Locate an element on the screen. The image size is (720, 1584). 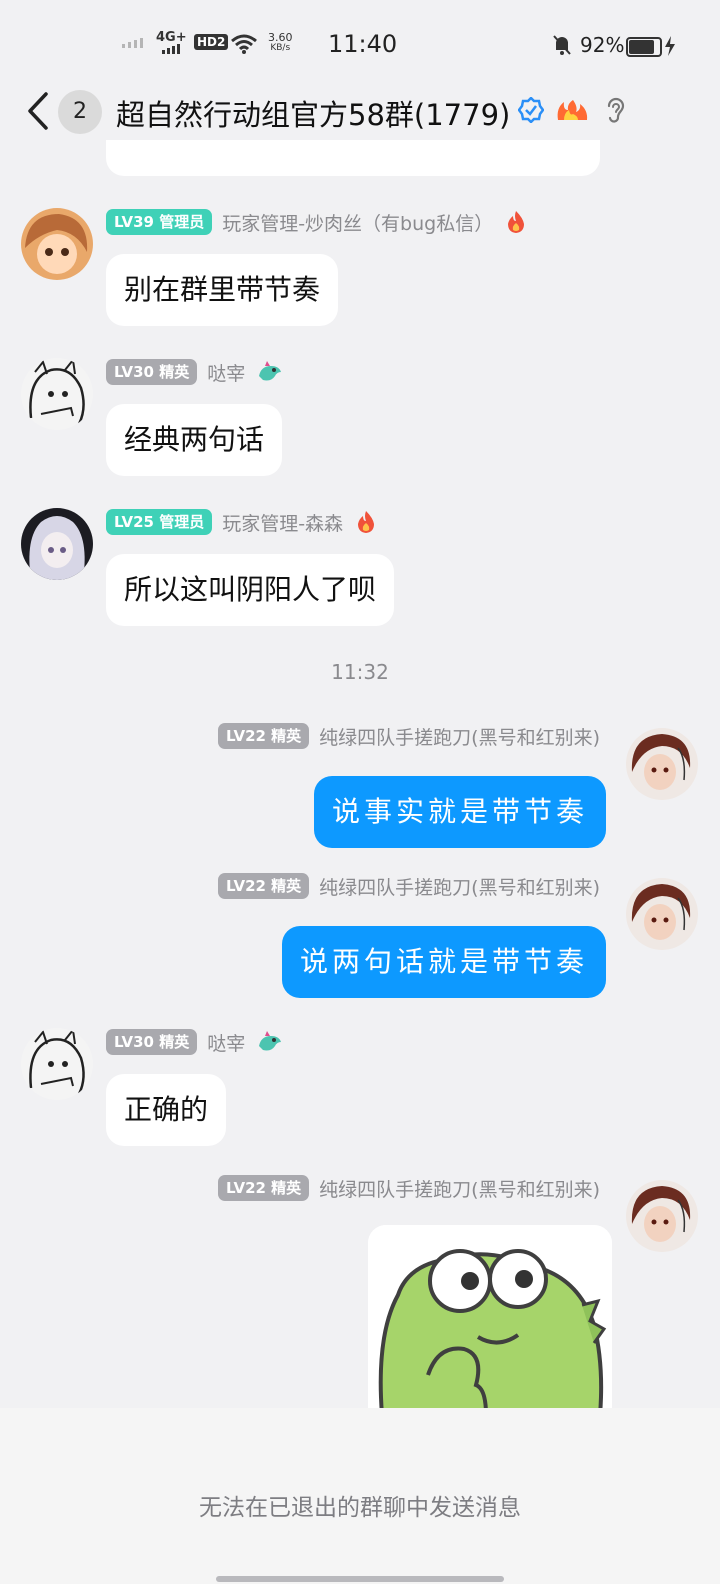
sender-meta: LV39 管理员 玩家管理-炒肉丝（有bug私信） is located at coordinates (316, 222).